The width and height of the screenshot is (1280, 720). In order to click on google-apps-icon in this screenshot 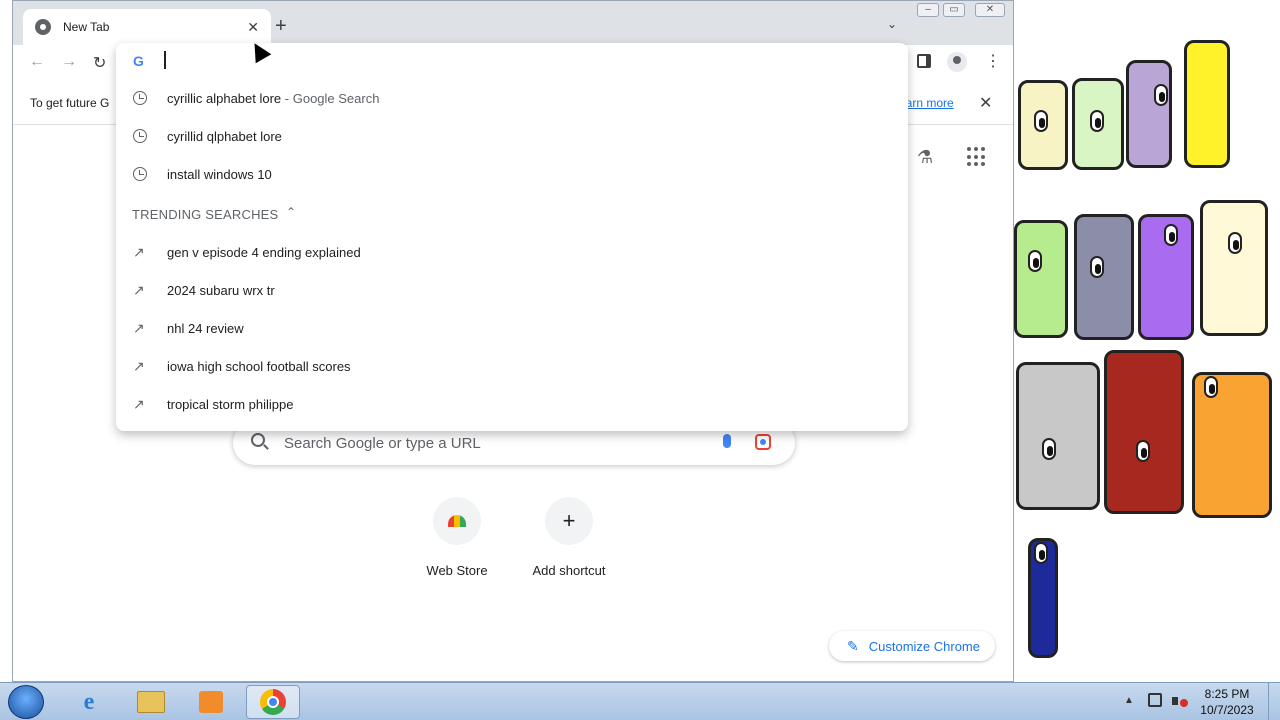, I will do `click(977, 157)`.